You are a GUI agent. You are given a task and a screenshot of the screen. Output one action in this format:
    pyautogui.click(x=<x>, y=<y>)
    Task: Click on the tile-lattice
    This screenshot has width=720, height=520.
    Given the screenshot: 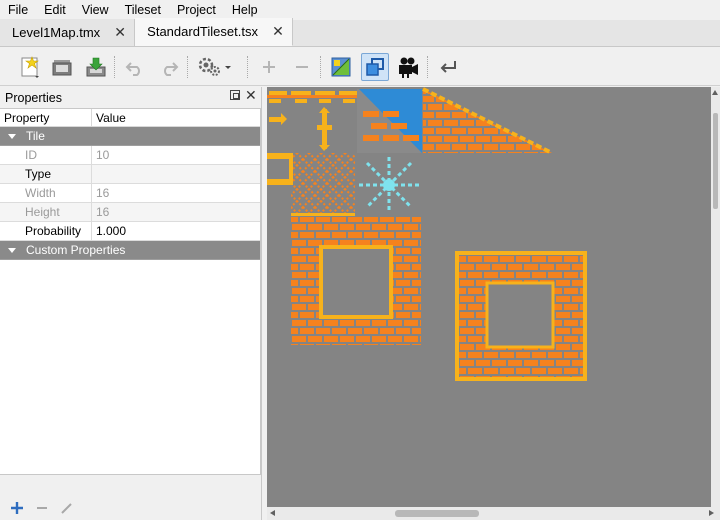 What is the action you would take?
    pyautogui.click(x=311, y=184)
    